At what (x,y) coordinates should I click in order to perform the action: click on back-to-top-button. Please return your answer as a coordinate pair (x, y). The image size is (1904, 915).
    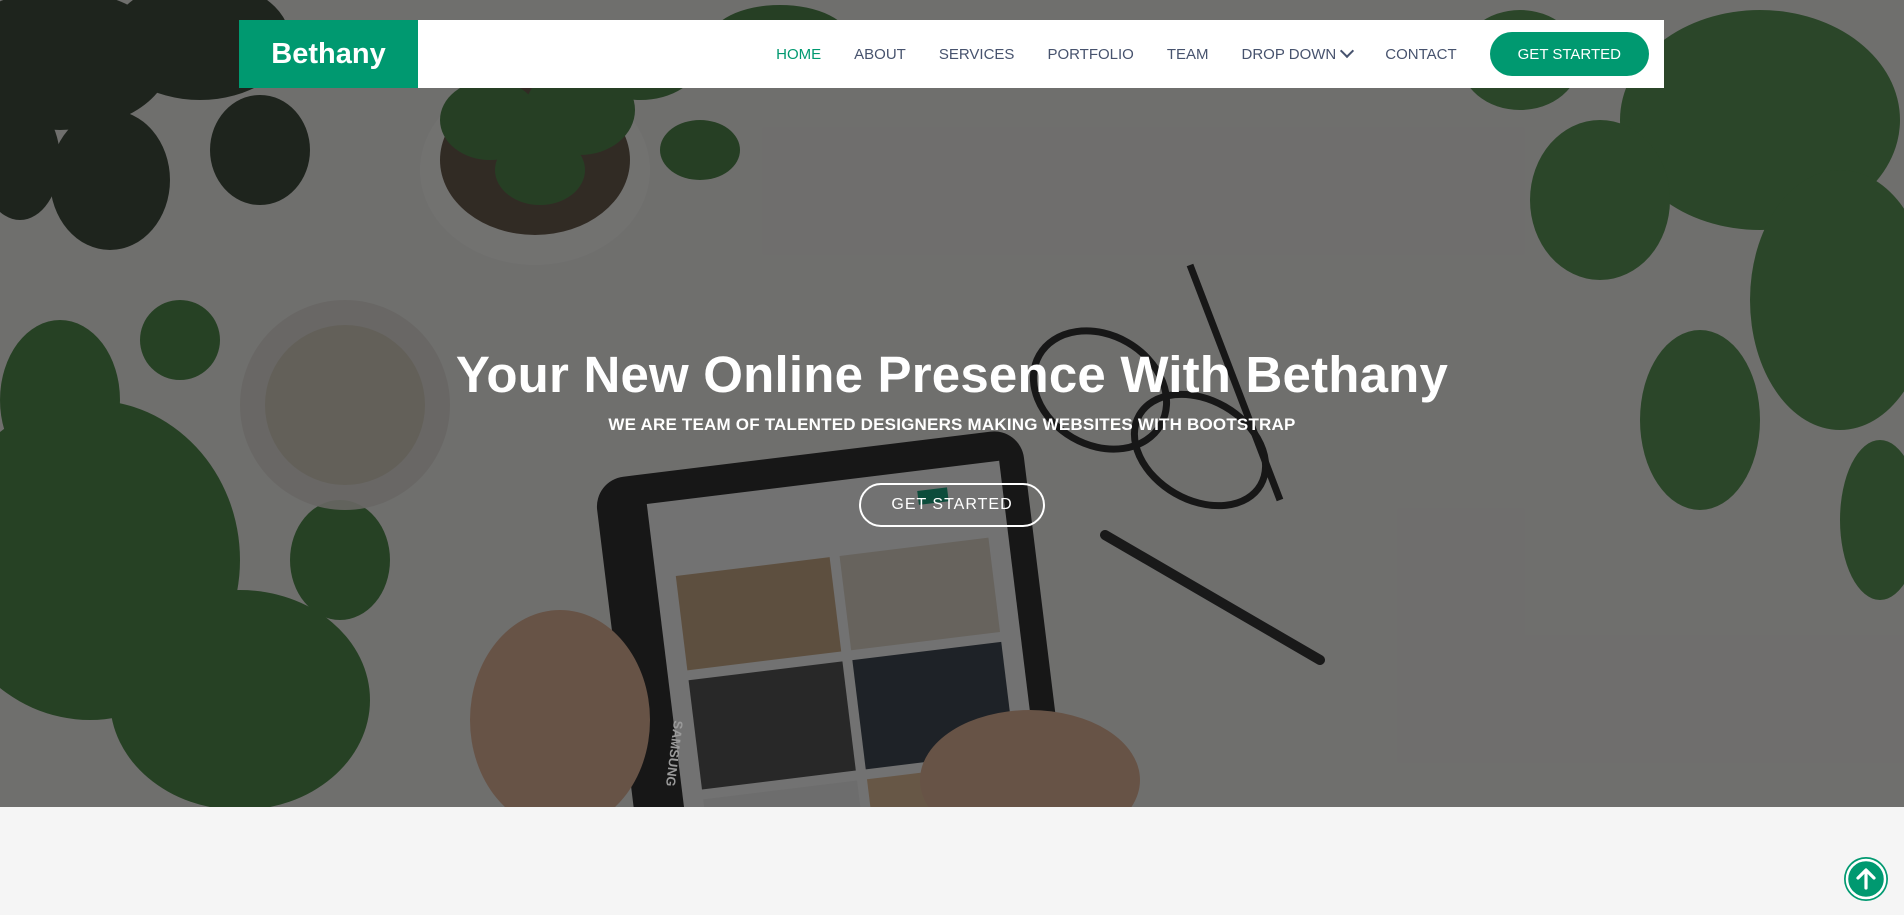
    Looking at the image, I should click on (1866, 879).